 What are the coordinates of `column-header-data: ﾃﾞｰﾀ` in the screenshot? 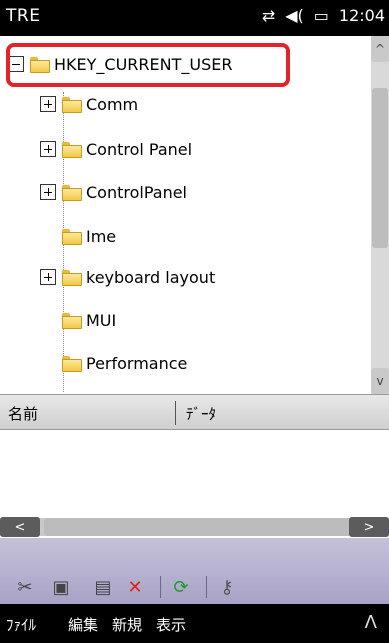 It's located at (201, 413).